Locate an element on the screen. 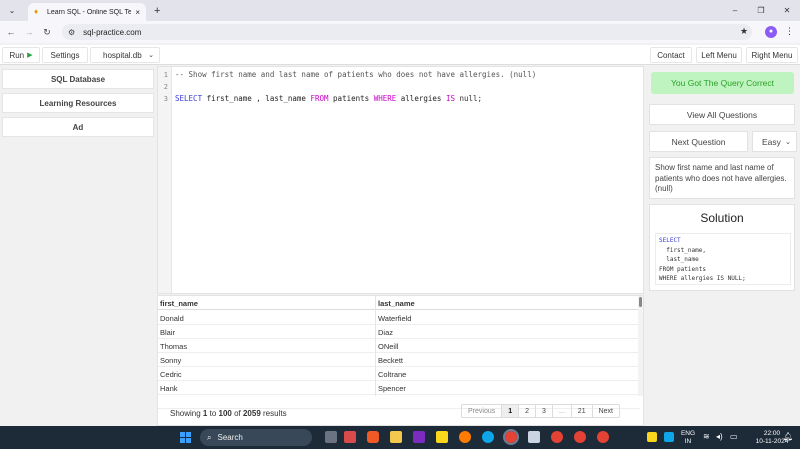 This screenshot has height=449, width=800. brave-browser-icon is located at coordinates (373, 437).